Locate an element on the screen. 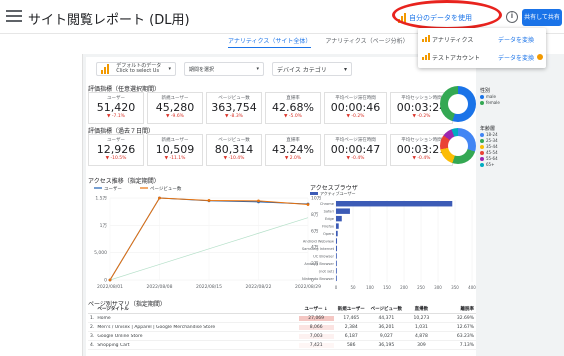 This screenshot has width=564, height=356. kpi-value: 00:00:46 is located at coordinates (355, 107).